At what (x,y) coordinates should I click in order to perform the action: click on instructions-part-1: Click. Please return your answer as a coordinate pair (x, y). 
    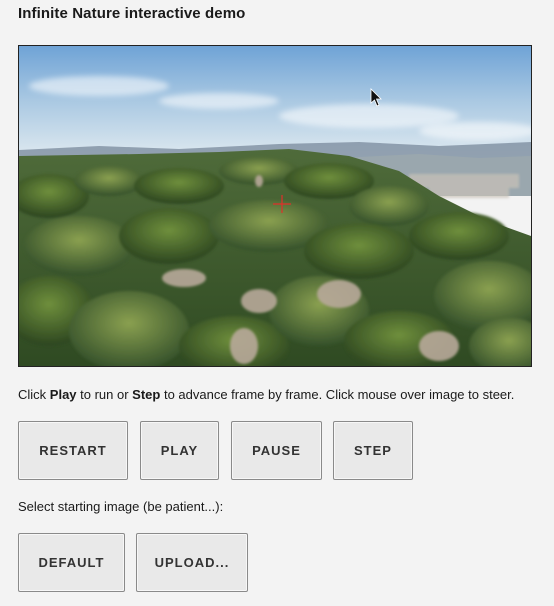
    Looking at the image, I should click on (34, 394).